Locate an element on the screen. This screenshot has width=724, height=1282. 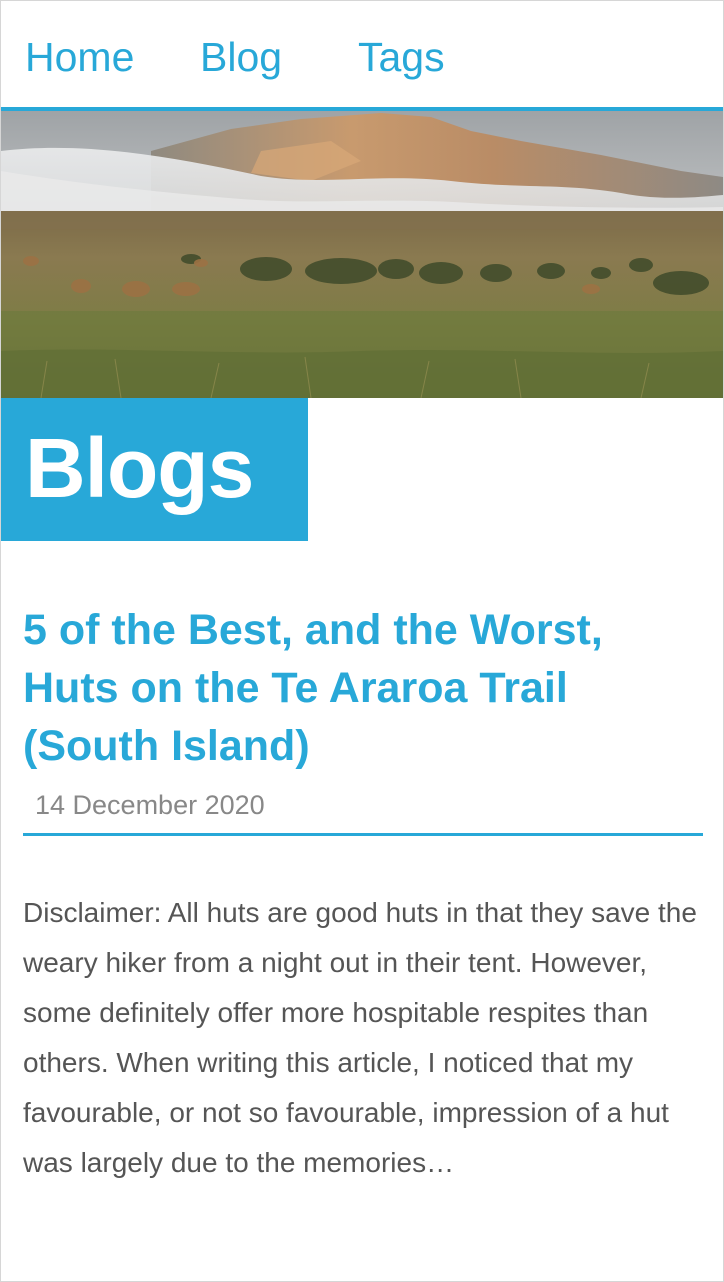
post-date: 14 December 2020 is located at coordinates (150, 805).